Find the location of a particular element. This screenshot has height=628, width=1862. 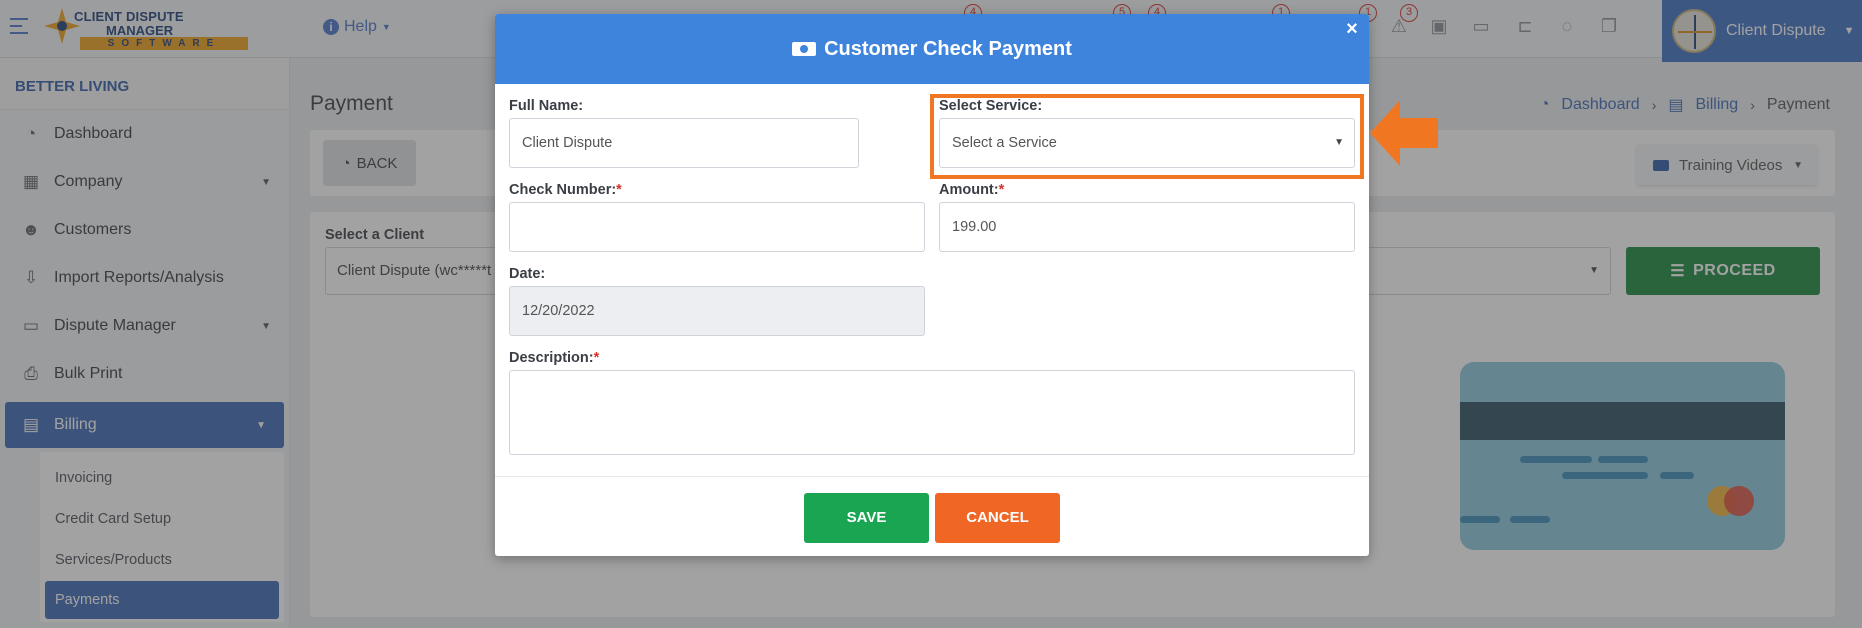

cancel-button: CANCEL is located at coordinates (997, 518).